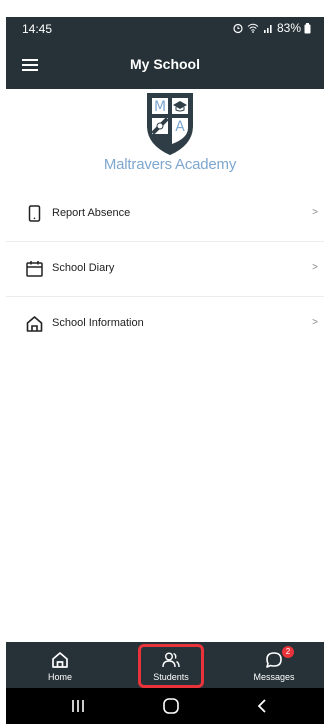 Image resolution: width=324 pixels, height=724 pixels. What do you see at coordinates (78, 706) in the screenshot?
I see `recent-apps-icon` at bounding box center [78, 706].